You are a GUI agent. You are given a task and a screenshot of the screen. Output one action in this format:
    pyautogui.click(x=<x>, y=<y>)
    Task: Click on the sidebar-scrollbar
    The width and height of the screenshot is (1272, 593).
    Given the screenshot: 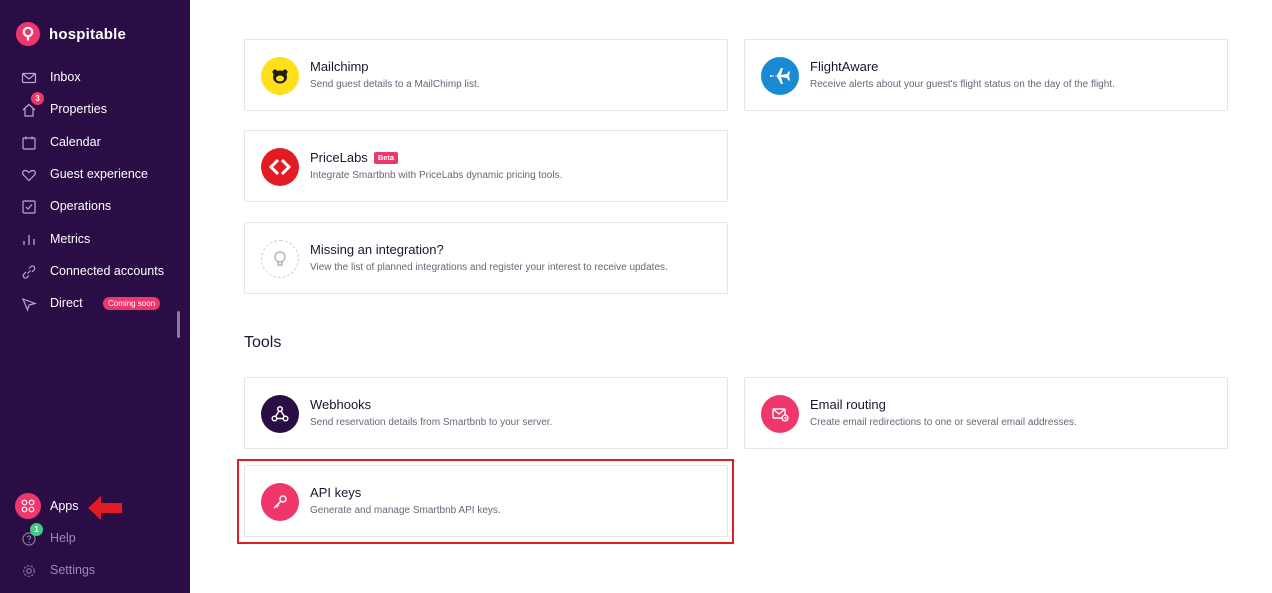 What is the action you would take?
    pyautogui.click(x=178, y=324)
    